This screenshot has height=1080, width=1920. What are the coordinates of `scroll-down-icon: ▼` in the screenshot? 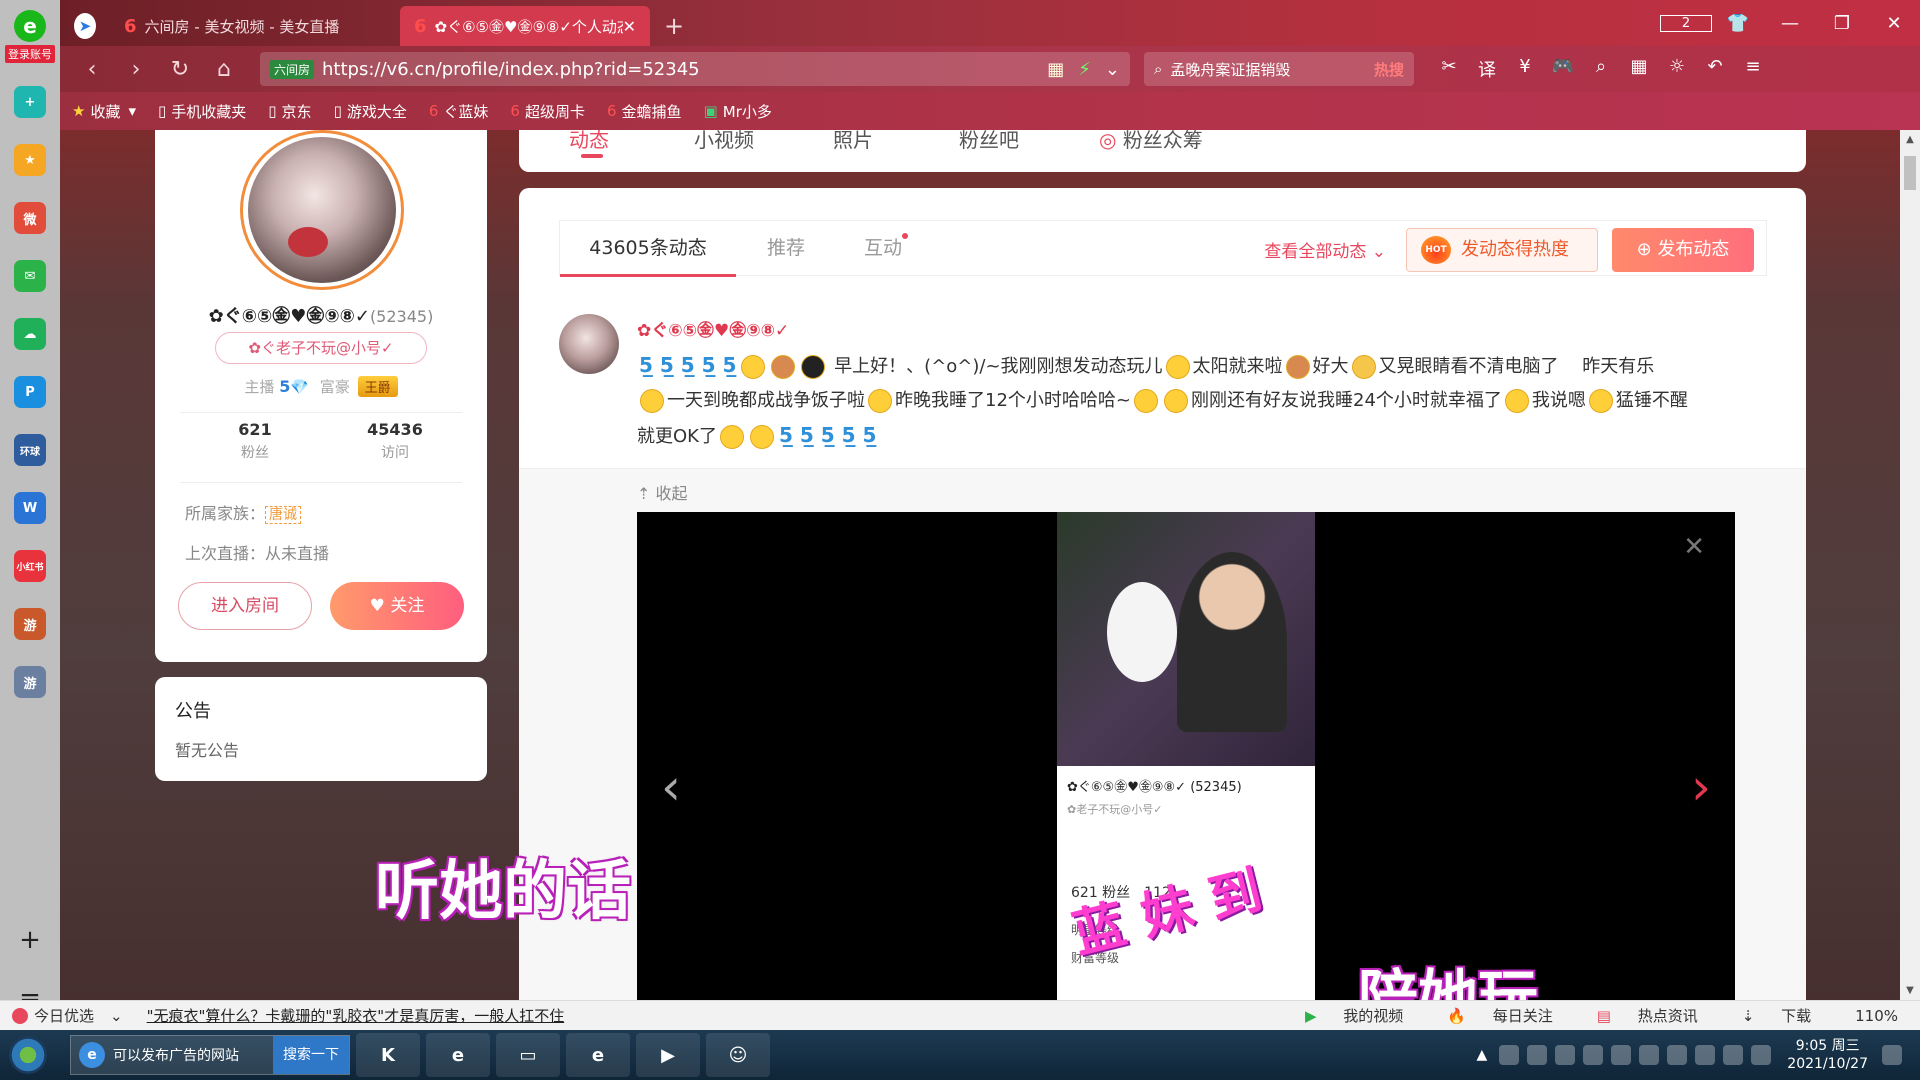 It's located at (1910, 990).